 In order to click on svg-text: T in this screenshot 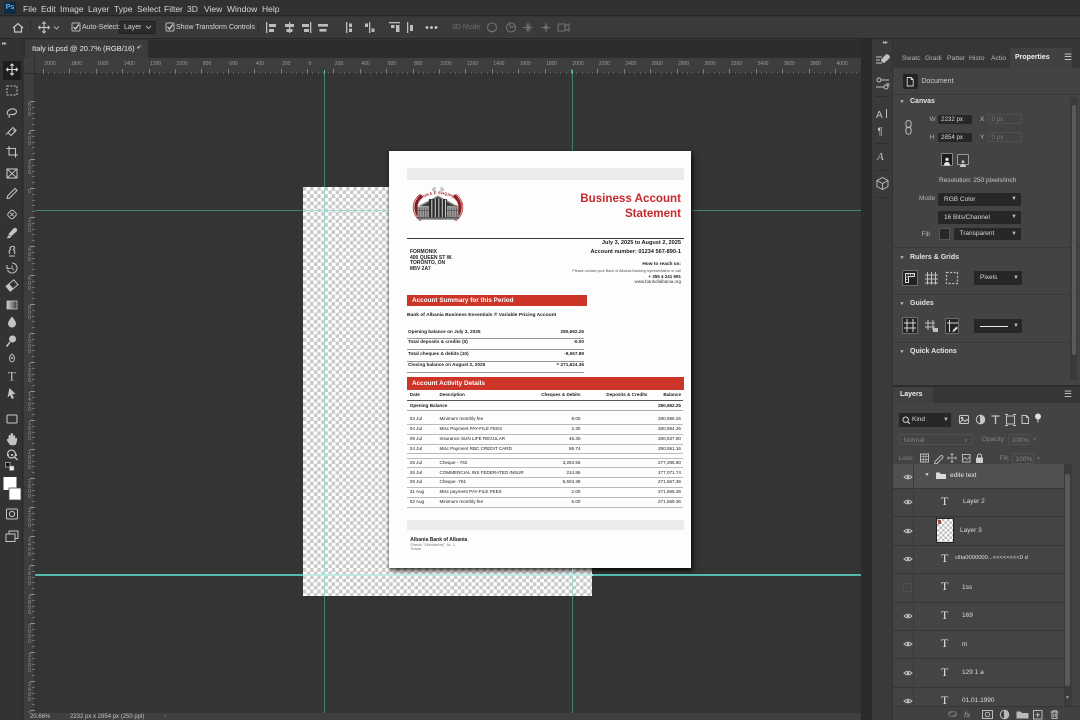, I will do `click(12, 377)`.